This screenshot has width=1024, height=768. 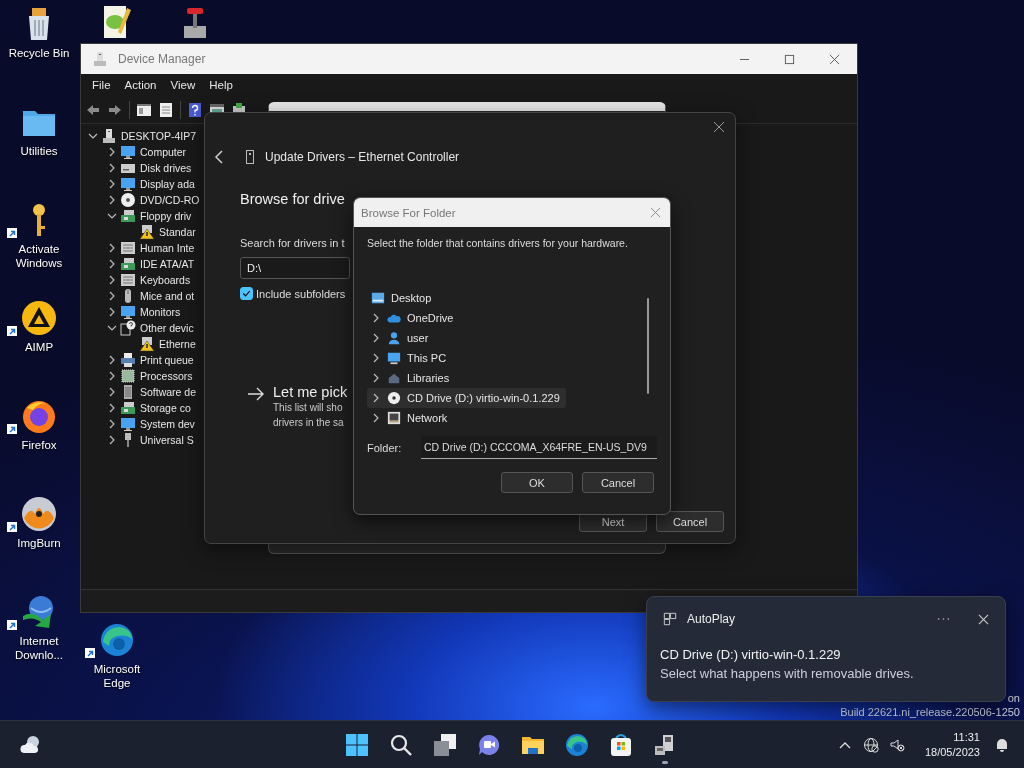 I want to click on desktop-icon-label: Utilities, so click(x=39, y=151).